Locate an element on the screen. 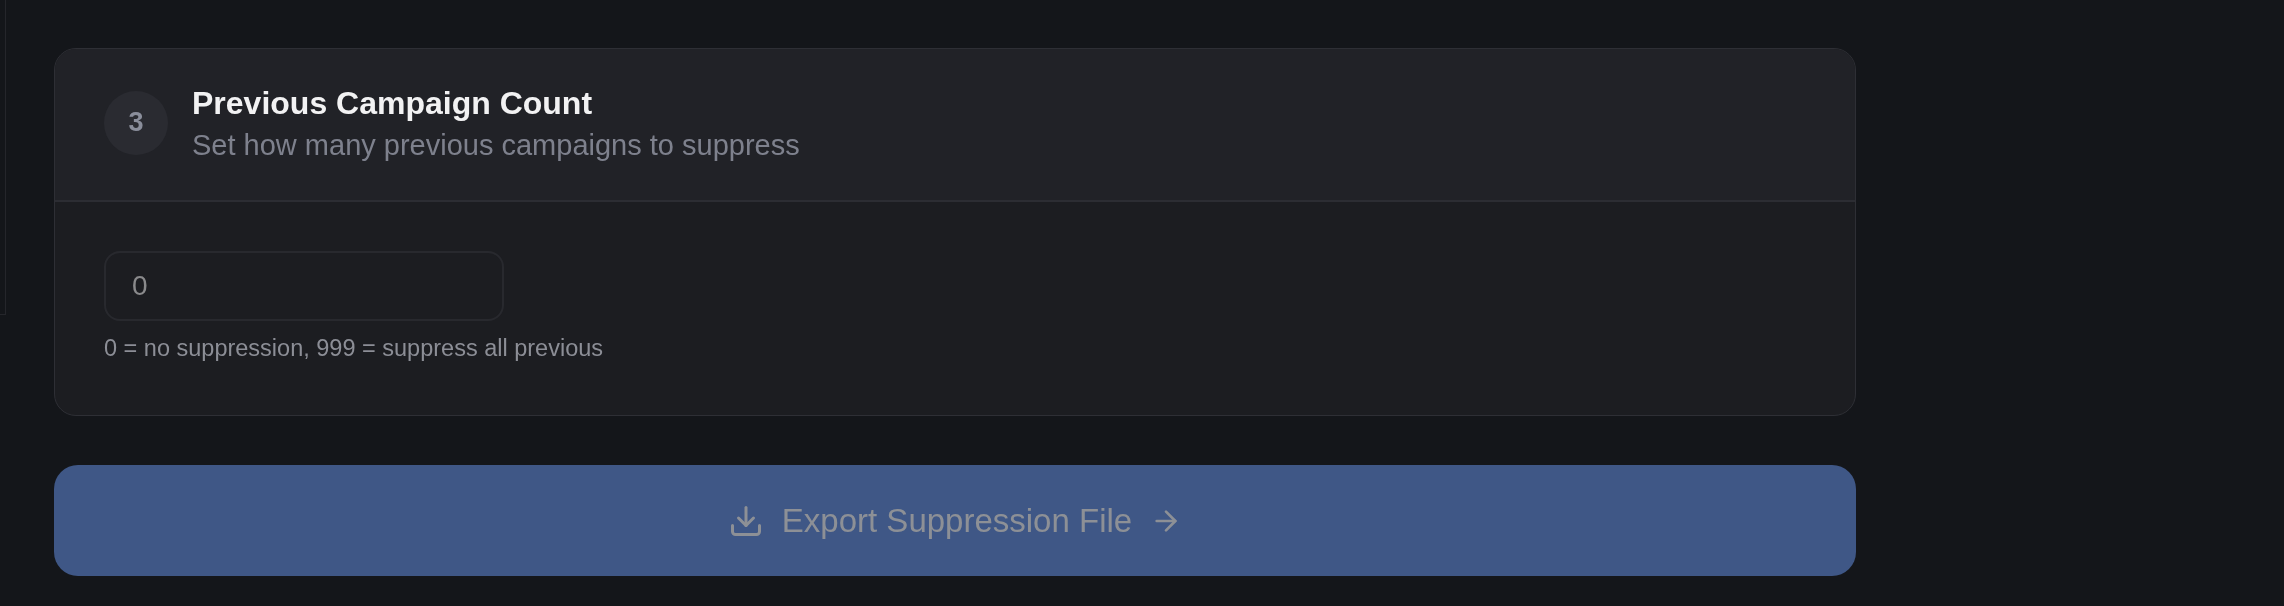  step-title: Previous Campaign Count is located at coordinates (393, 103).